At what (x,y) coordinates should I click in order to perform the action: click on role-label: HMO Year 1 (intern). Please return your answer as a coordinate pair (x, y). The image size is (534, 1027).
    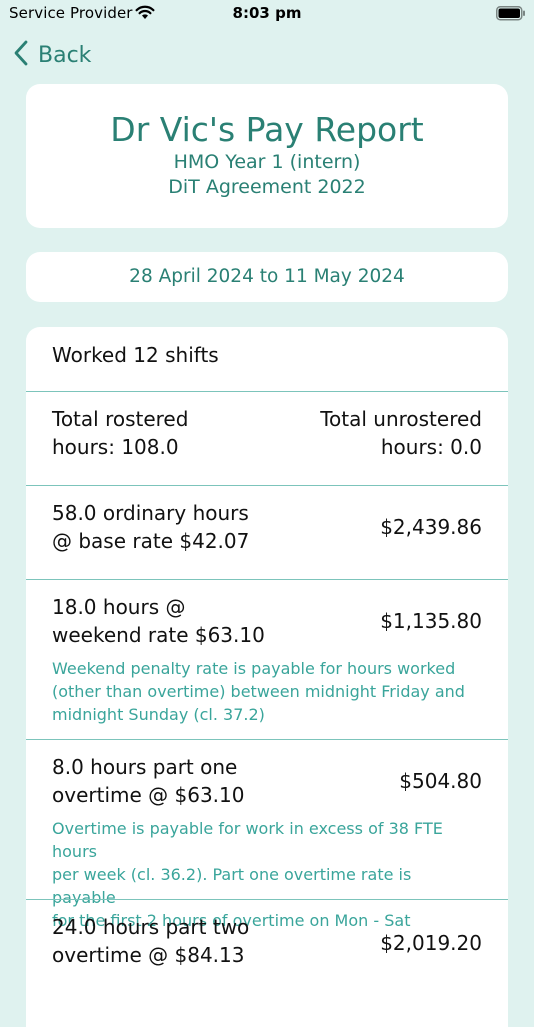
    Looking at the image, I should click on (267, 162).